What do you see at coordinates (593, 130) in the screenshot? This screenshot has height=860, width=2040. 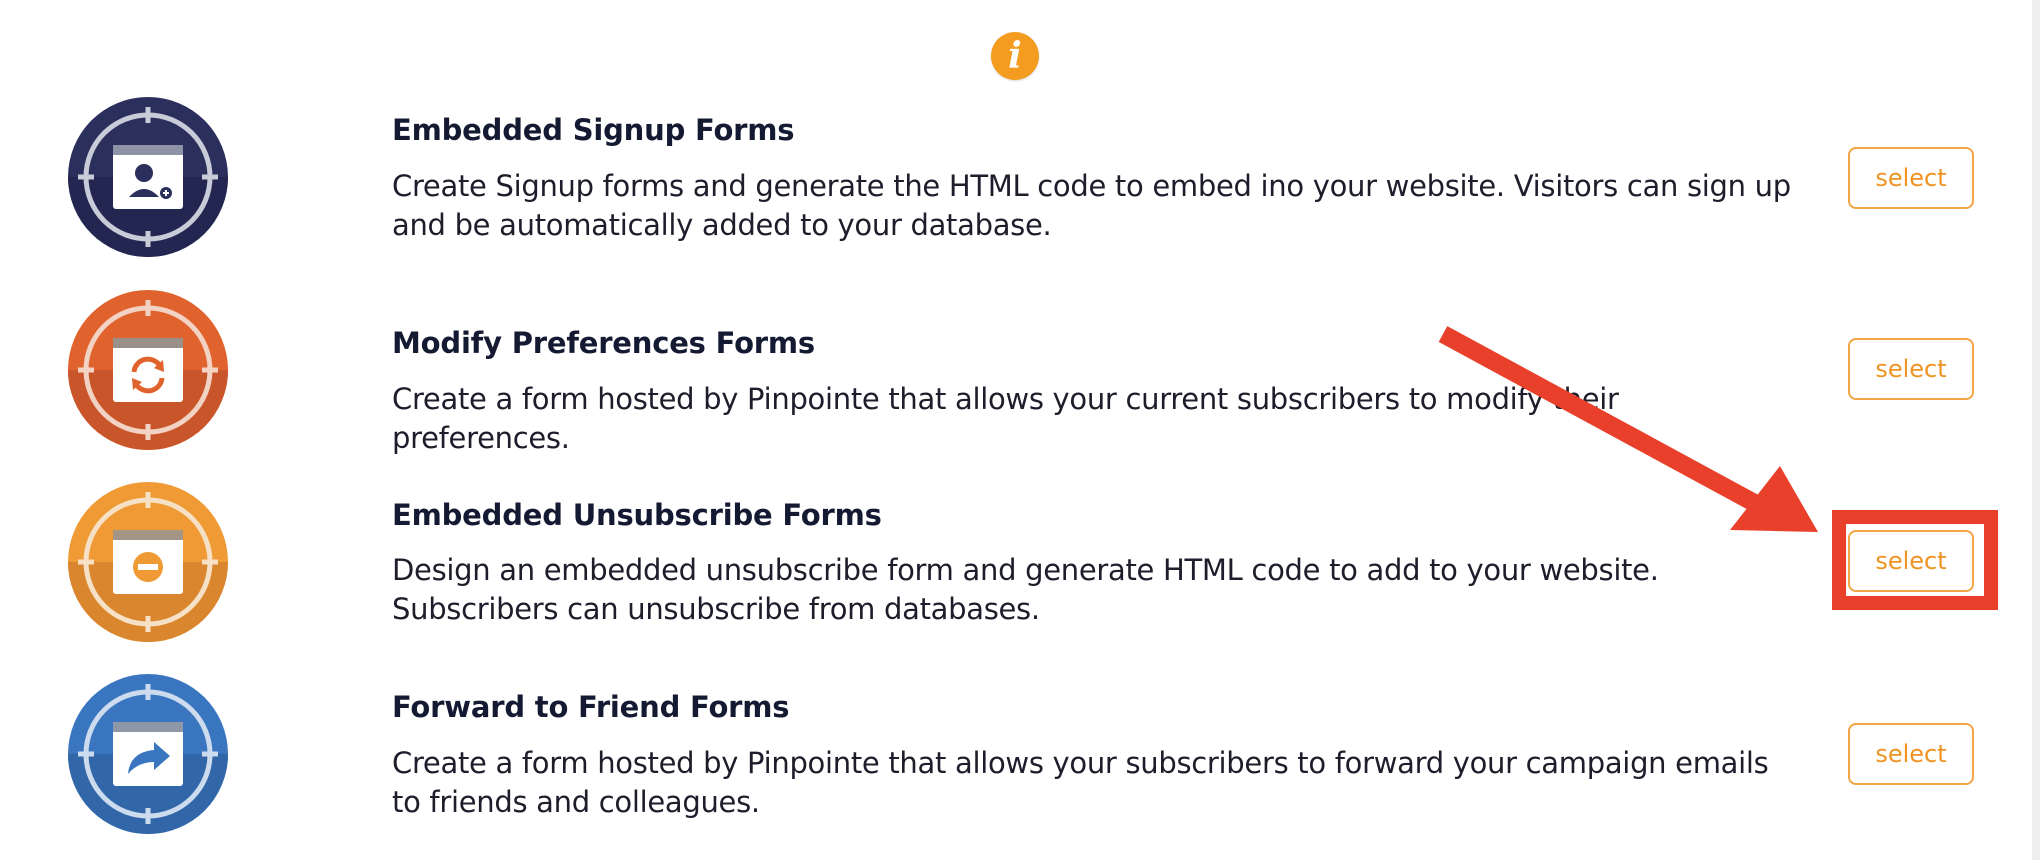 I see `signup-forms-title: Embedded Signup Forms` at bounding box center [593, 130].